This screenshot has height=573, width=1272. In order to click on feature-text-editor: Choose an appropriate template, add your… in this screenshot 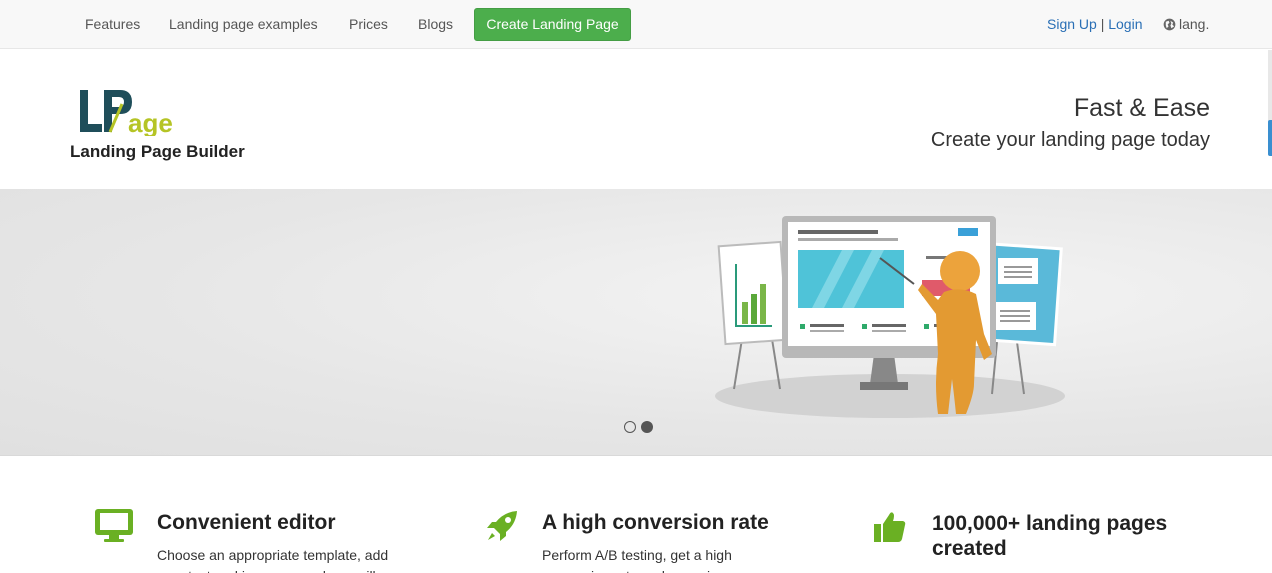, I will do `click(273, 560)`.